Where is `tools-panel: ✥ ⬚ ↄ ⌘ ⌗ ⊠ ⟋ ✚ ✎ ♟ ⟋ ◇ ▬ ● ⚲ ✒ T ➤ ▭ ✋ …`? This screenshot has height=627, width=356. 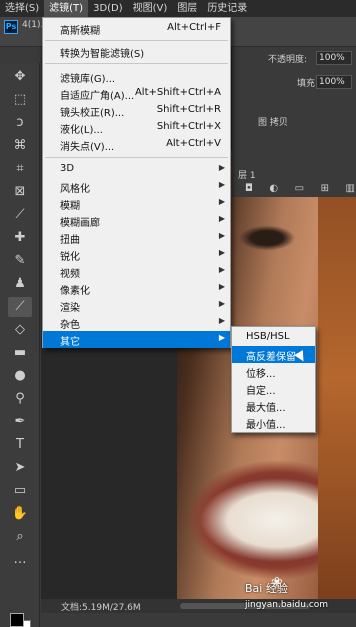 tools-panel: ✥ ⬚ ↄ ⌘ ⌗ ⊠ ⟋ ✚ ✎ ♟ ⟋ ◇ ▬ ● ⚲ ✒ T ➤ ▭ ✋ … is located at coordinates (20, 345).